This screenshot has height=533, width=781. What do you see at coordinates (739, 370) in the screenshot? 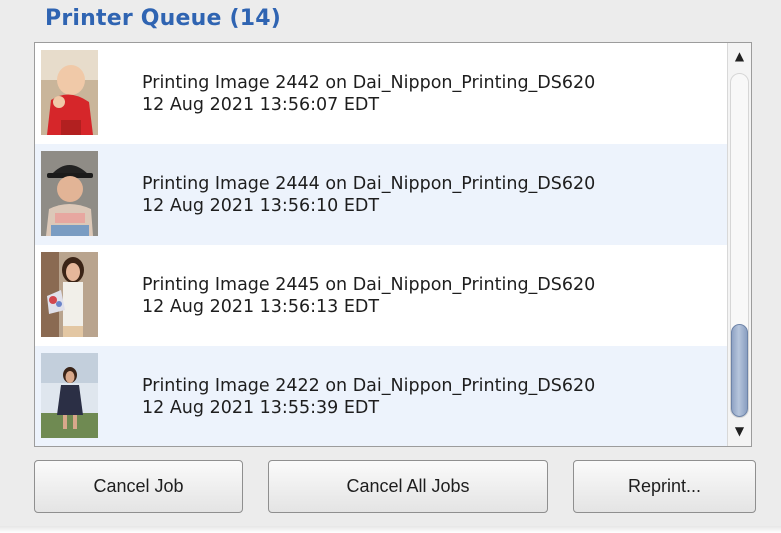
I see `scroll-thumb` at bounding box center [739, 370].